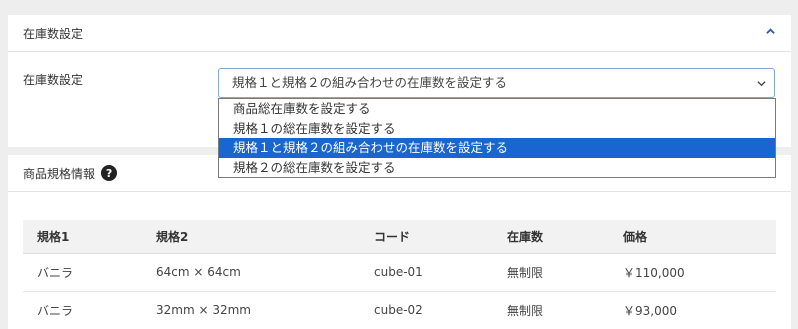 This screenshot has width=798, height=329. Describe the element at coordinates (109, 173) in the screenshot. I see `question-circle-icon: ?` at that location.